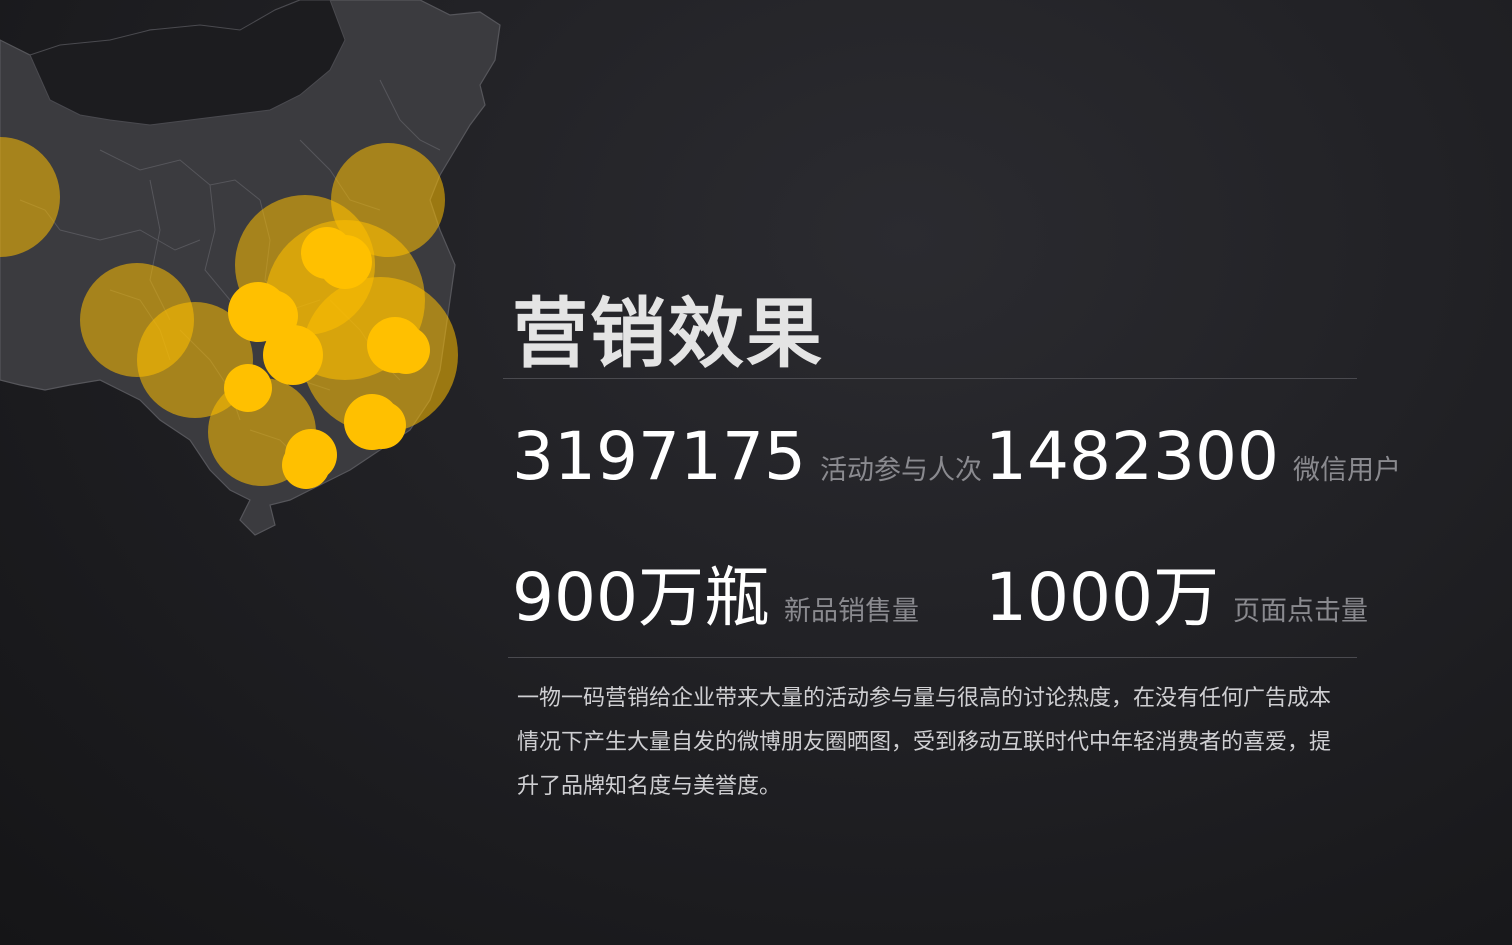 The width and height of the screenshot is (1512, 945). Describe the element at coordinates (932, 657) in the screenshot. I see `divider-bottom` at that location.